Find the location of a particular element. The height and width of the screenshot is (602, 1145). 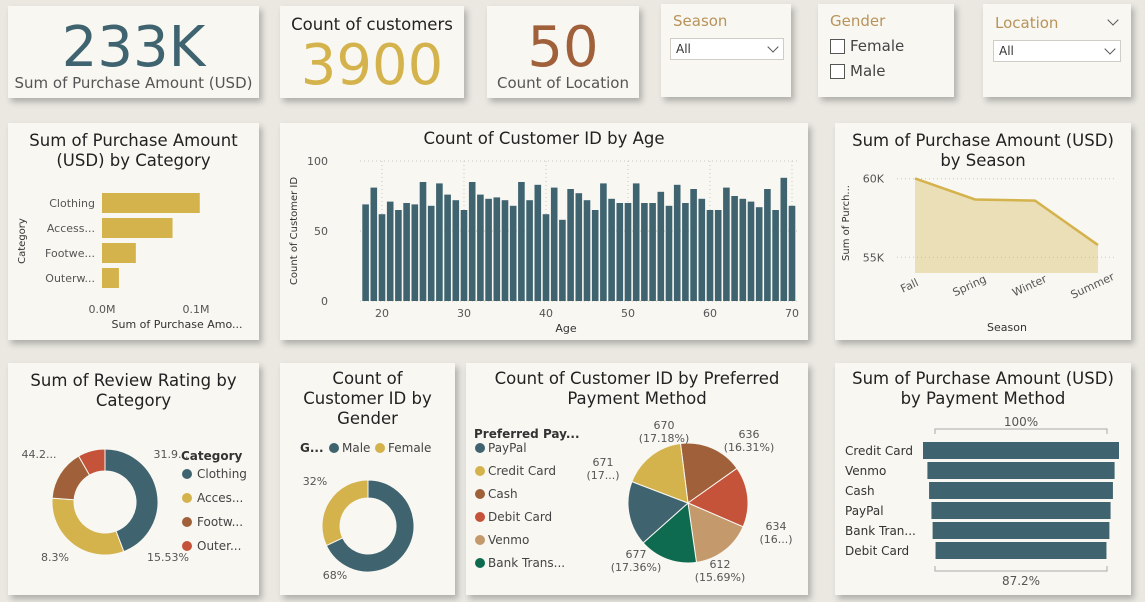

season-dropdown: All is located at coordinates (727, 49).